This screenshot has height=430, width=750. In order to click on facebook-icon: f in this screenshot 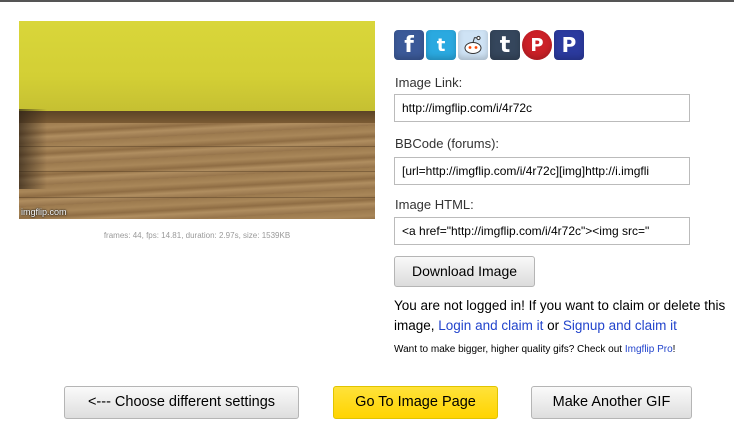, I will do `click(409, 45)`.